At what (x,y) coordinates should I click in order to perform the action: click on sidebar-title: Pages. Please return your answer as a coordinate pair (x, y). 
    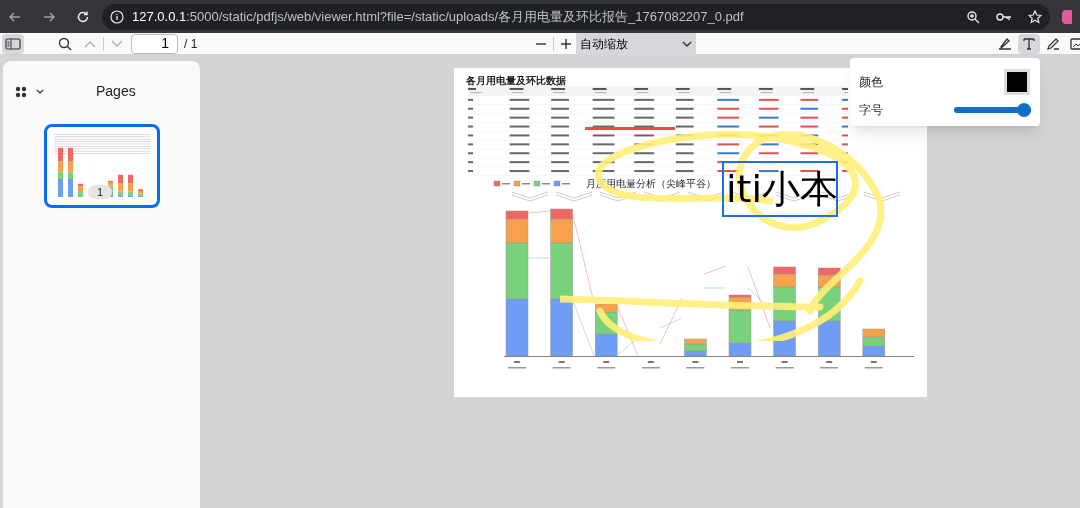
    Looking at the image, I should click on (116, 91).